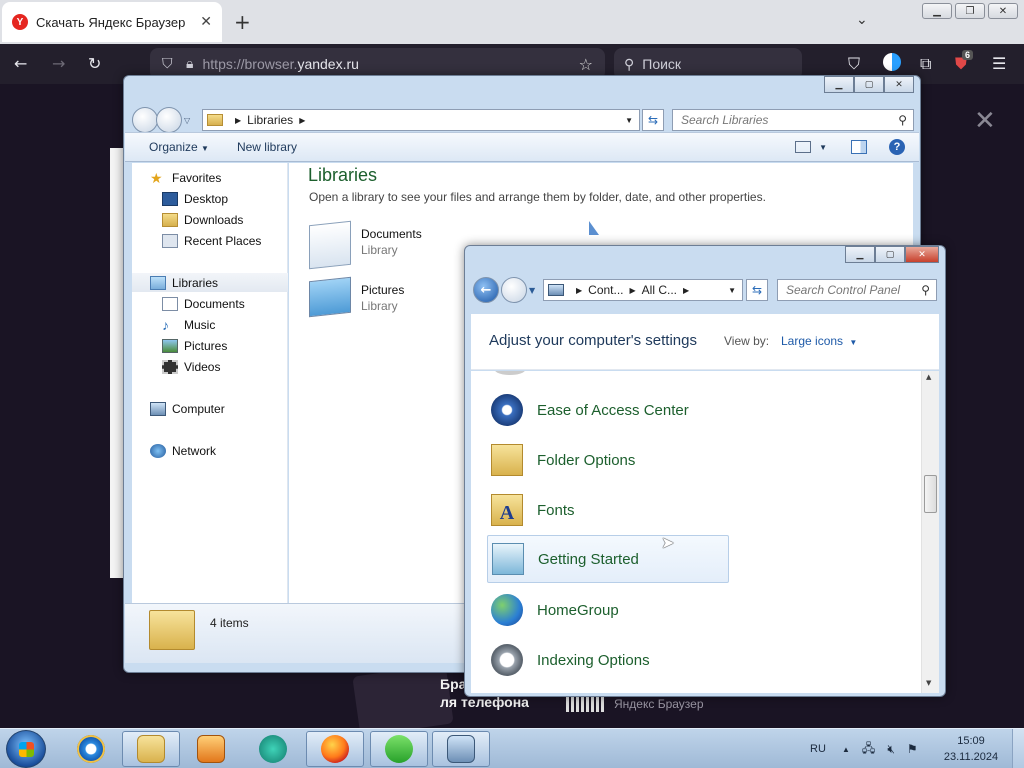 This screenshot has height=768, width=1024. What do you see at coordinates (210, 282) in the screenshot?
I see `nav-libraries: Libraries` at bounding box center [210, 282].